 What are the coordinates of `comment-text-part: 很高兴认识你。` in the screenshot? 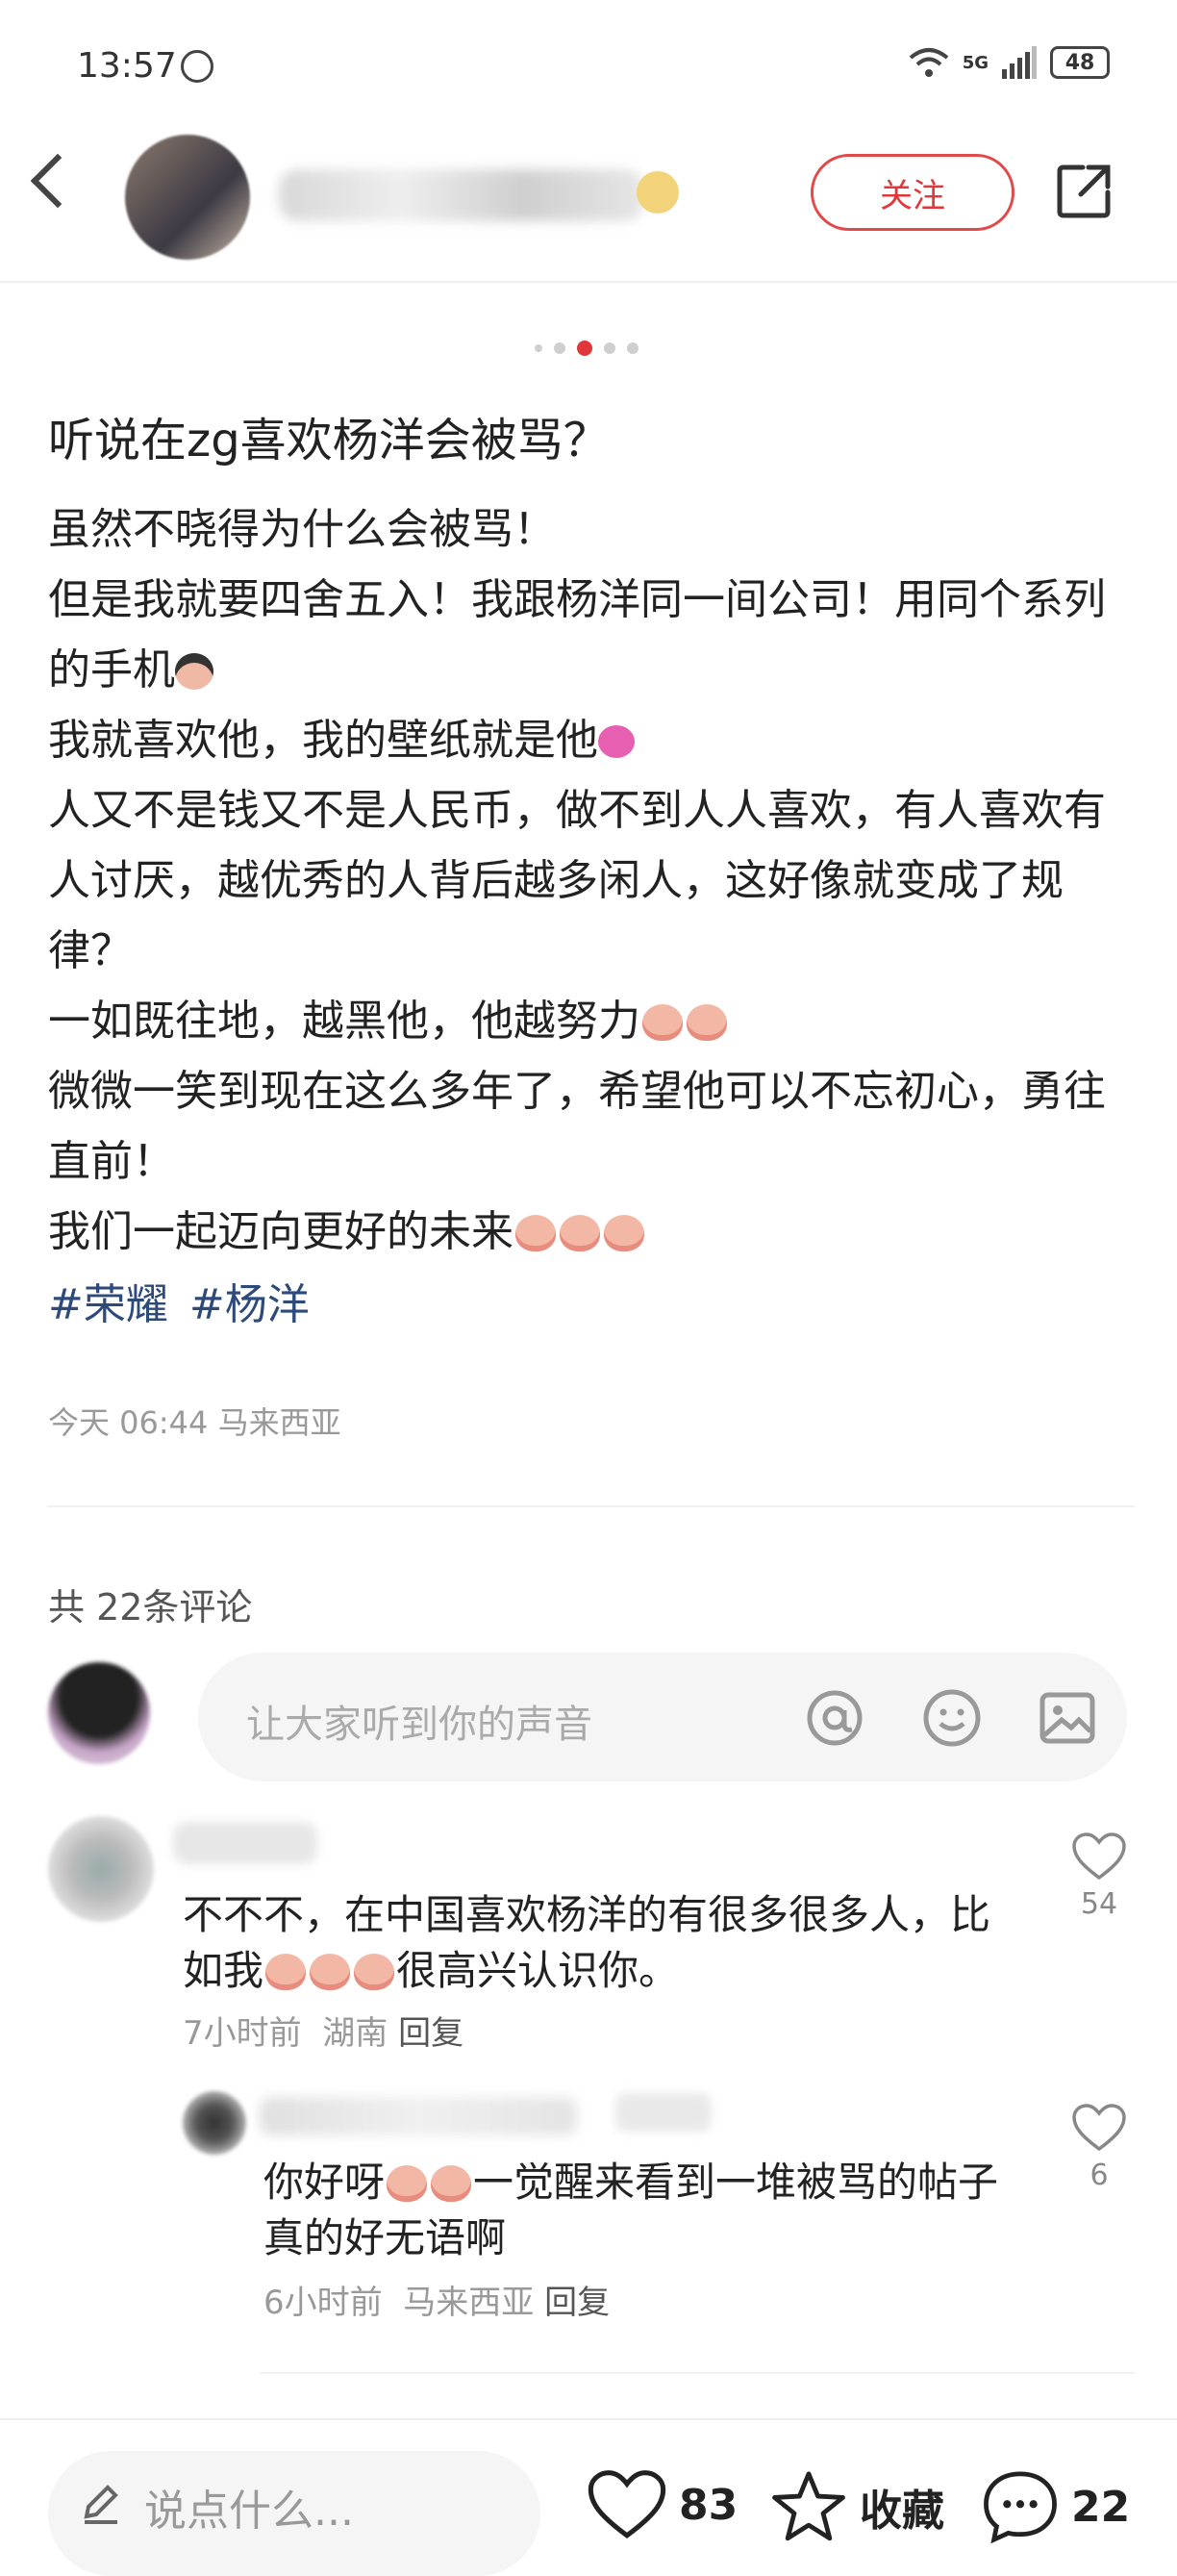 It's located at (538, 1970).